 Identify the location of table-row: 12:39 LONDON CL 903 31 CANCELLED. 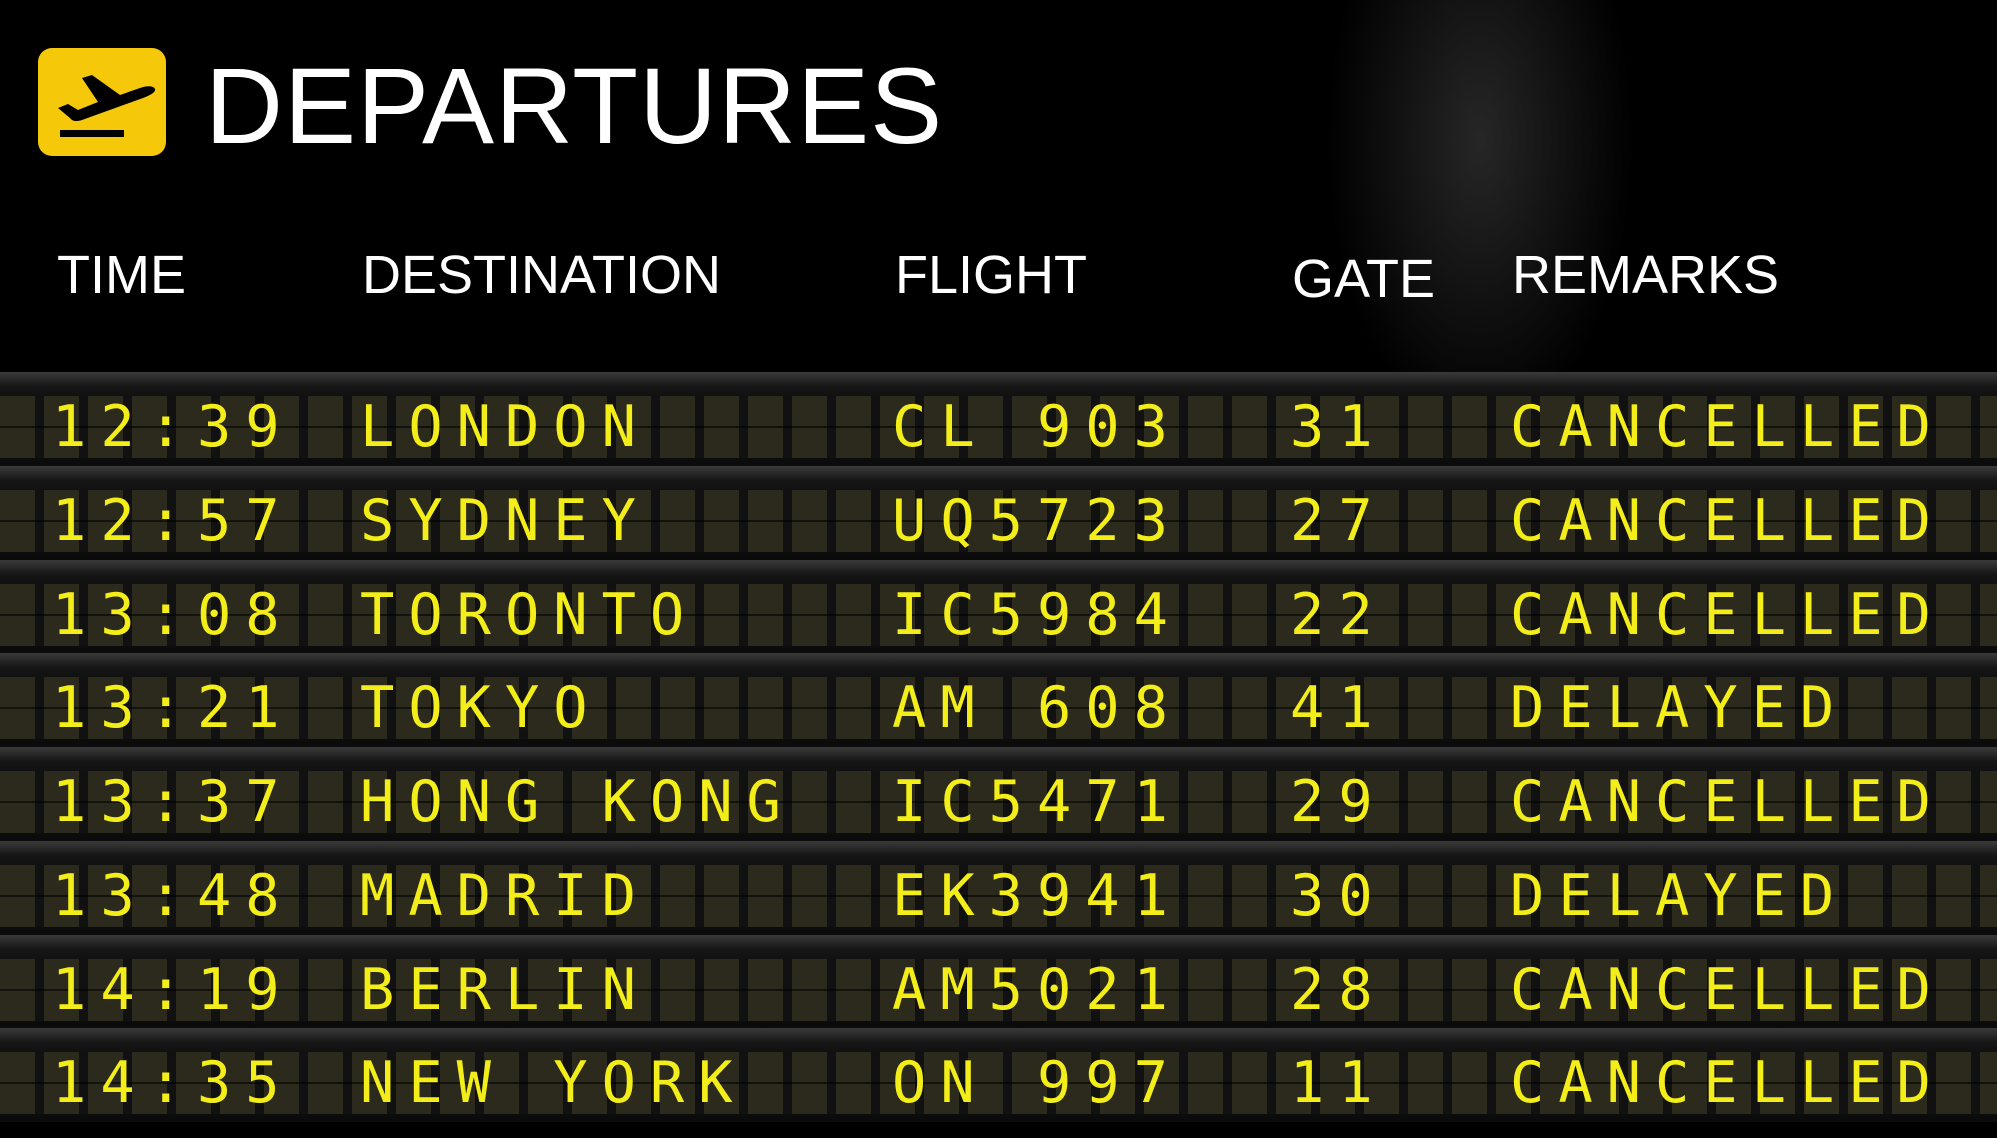
(998, 419).